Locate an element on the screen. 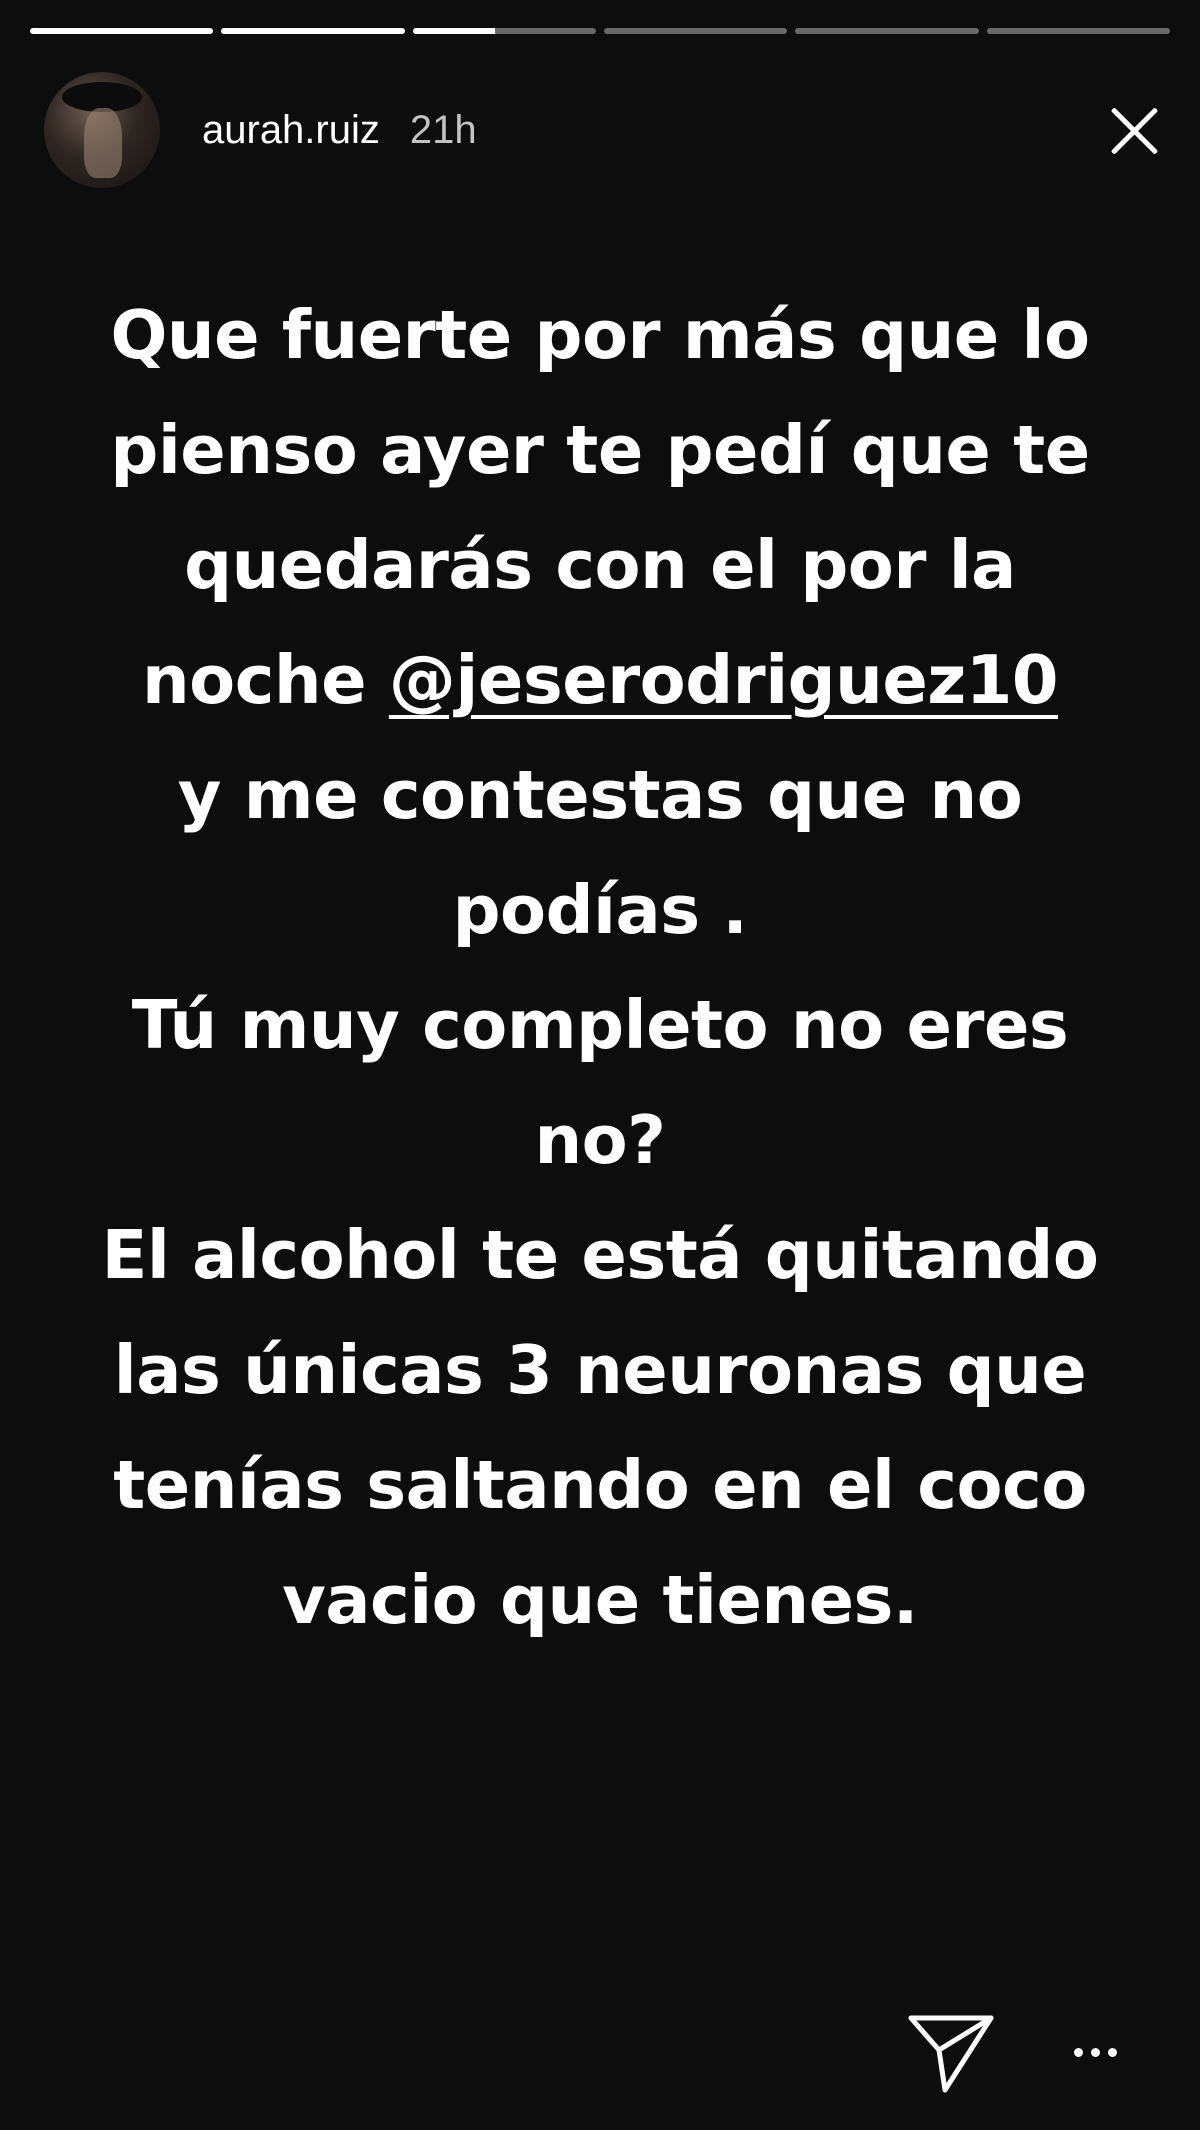 This screenshot has width=1200, height=2130. caption-line: las únicas 3 neuronas que is located at coordinates (600, 1370).